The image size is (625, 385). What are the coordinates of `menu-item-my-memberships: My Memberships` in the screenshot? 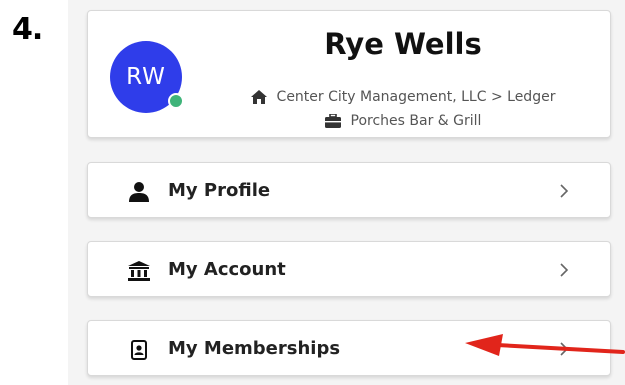 It's located at (349, 348).